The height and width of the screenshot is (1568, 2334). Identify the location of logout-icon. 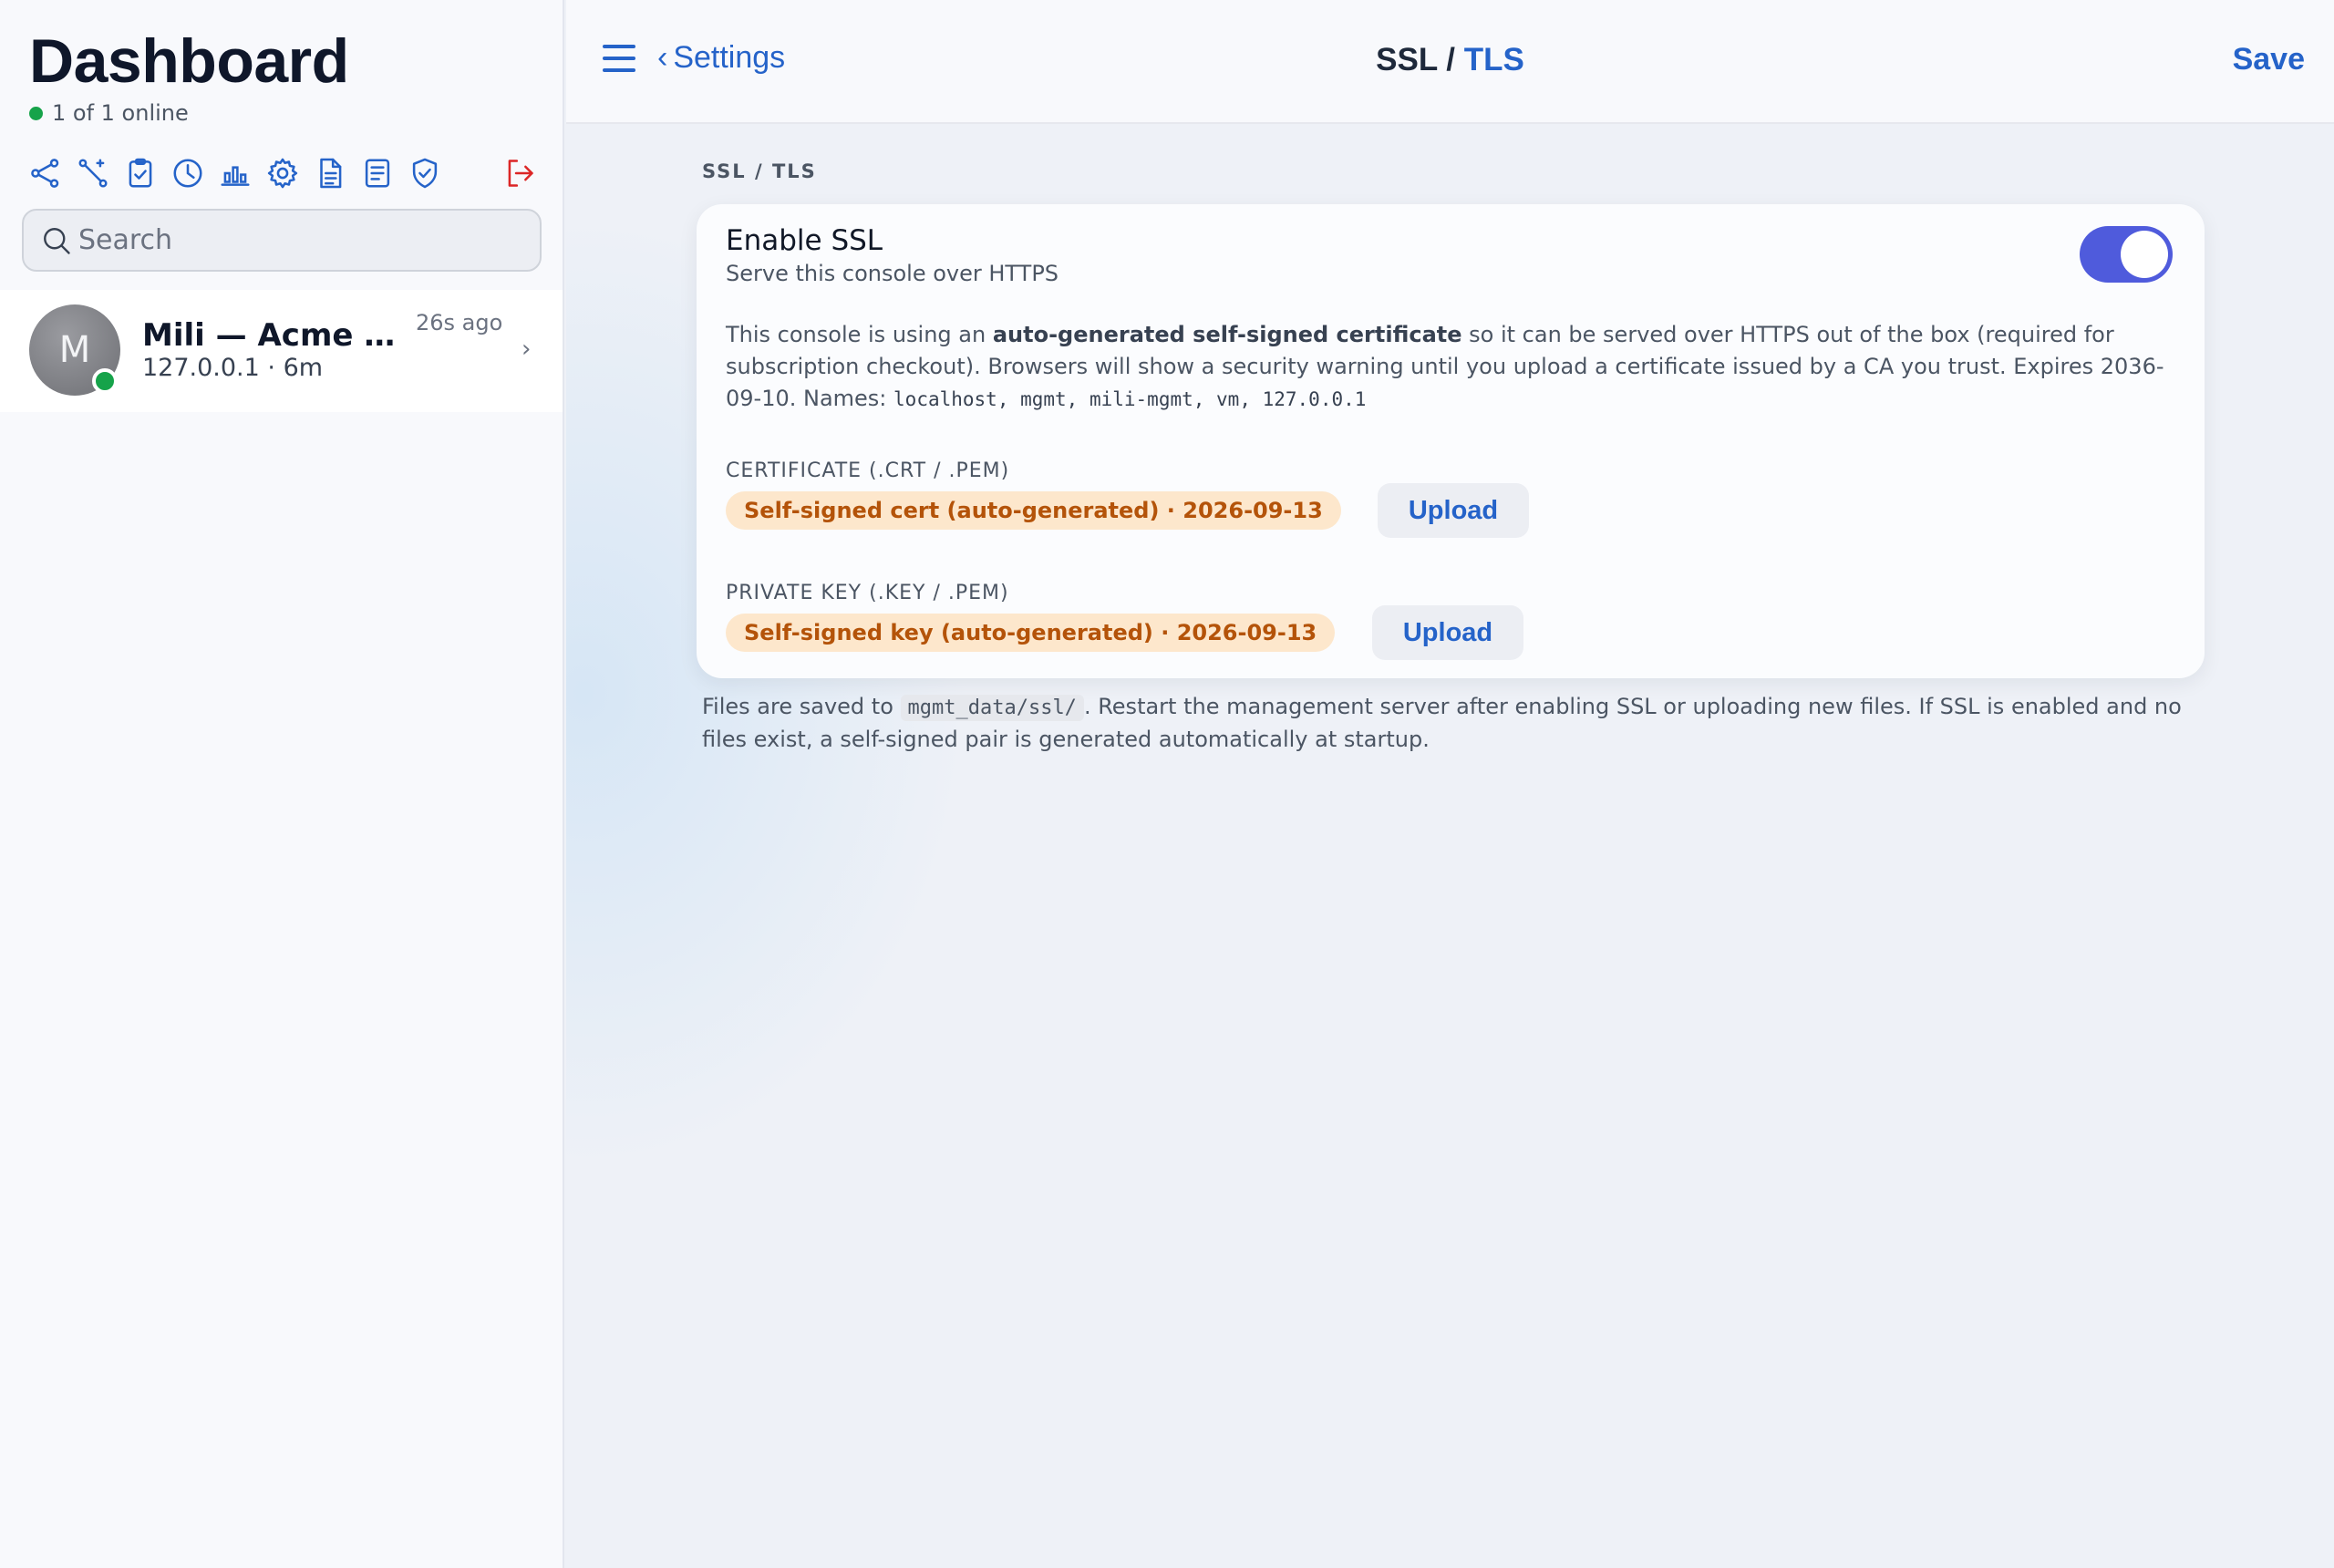
(520, 173).